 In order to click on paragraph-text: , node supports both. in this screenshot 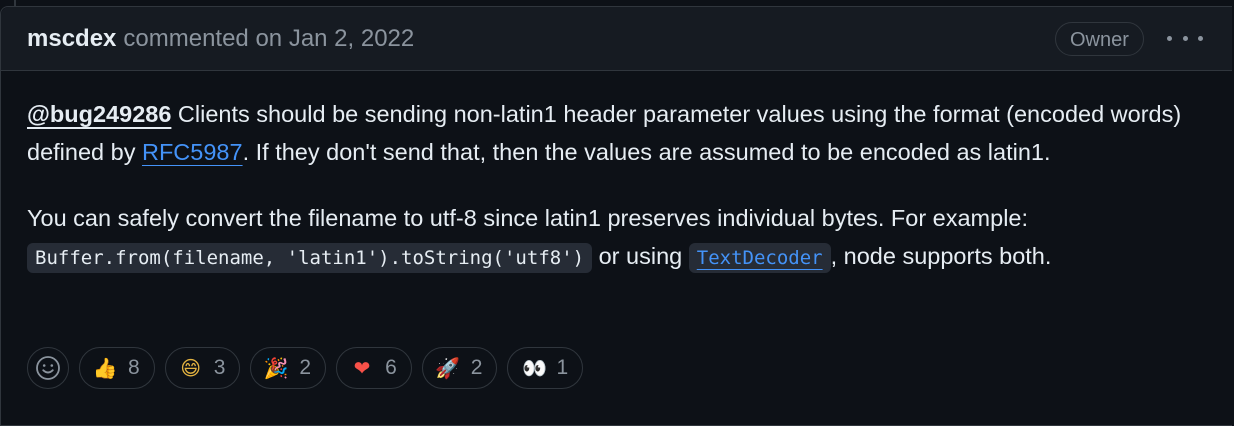, I will do `click(941, 256)`.